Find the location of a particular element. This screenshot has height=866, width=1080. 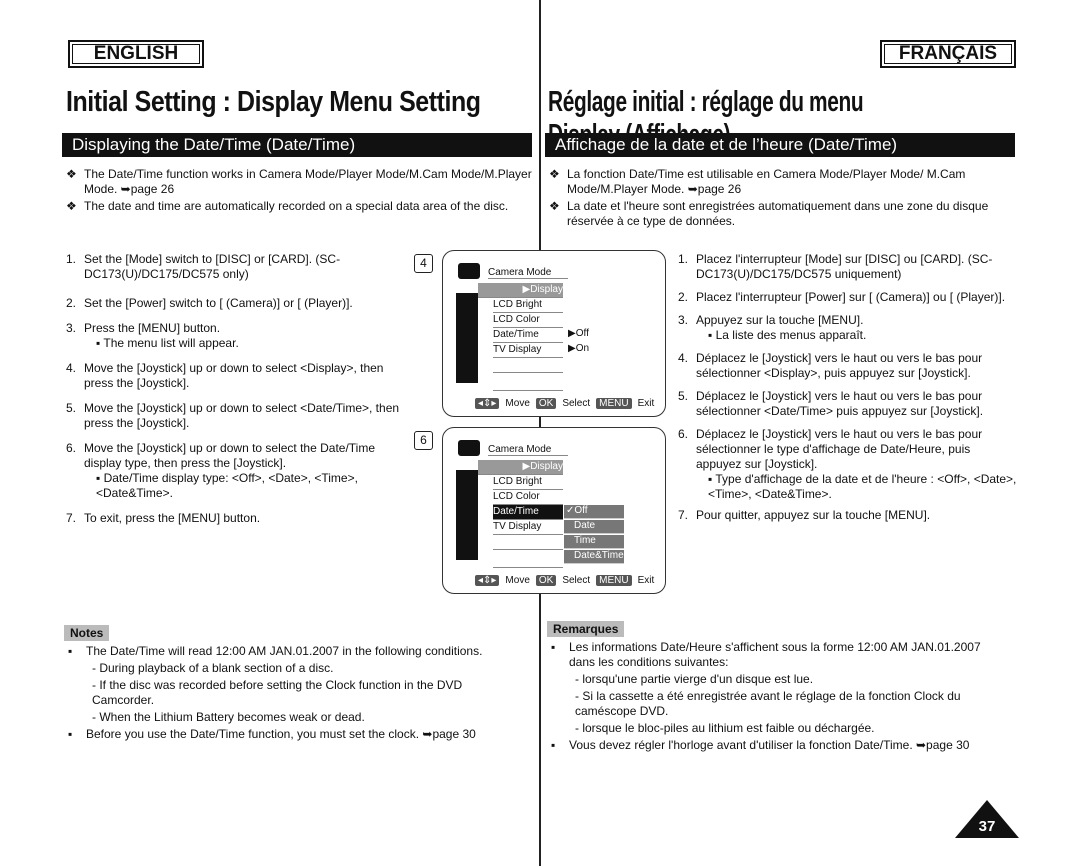

notes-label: Notes is located at coordinates (87, 633).